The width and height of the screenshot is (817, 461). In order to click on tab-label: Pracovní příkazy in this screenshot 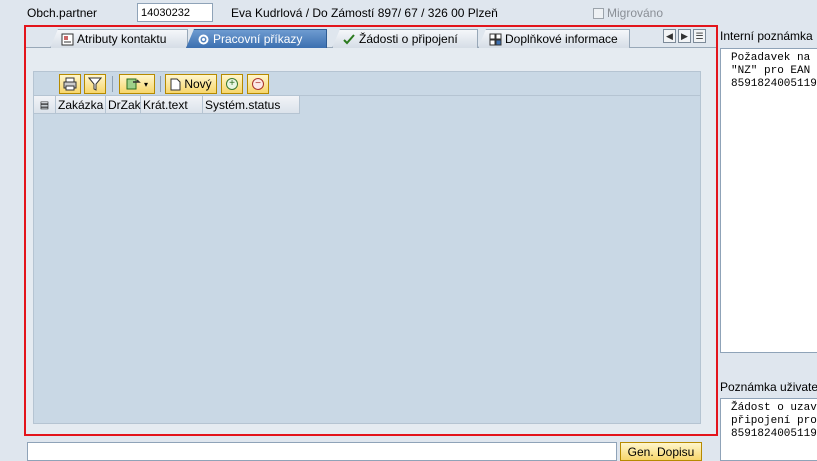, I will do `click(258, 39)`.